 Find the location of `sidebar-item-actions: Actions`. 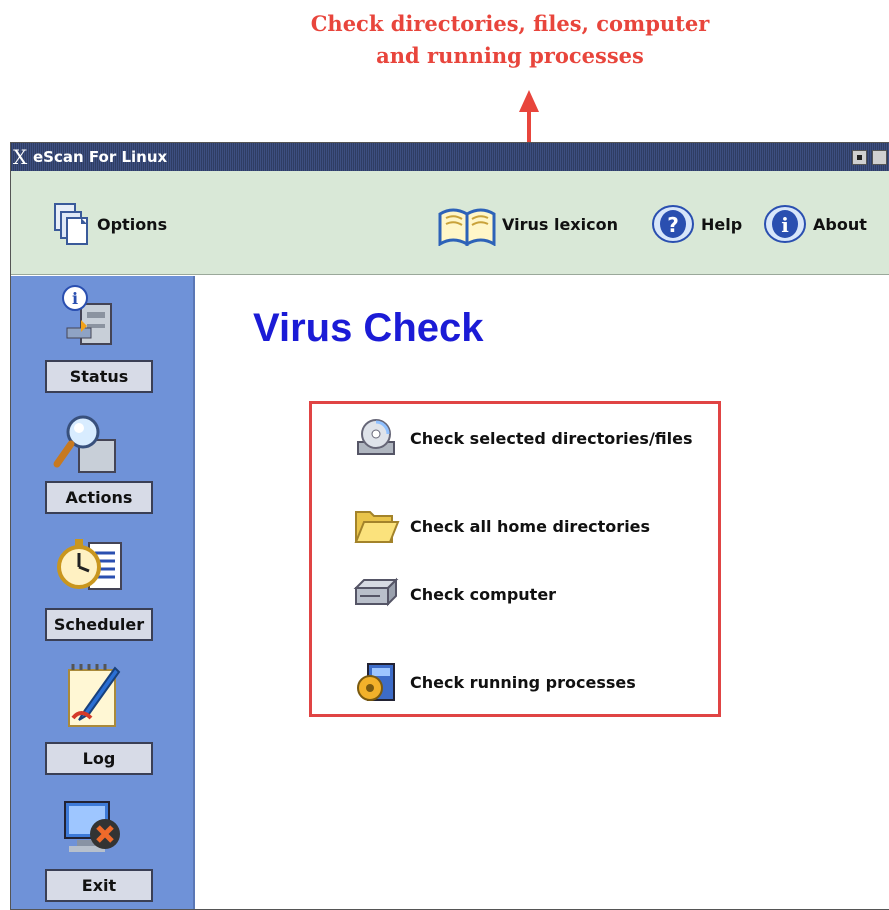

sidebar-item-actions: Actions is located at coordinates (99, 497).